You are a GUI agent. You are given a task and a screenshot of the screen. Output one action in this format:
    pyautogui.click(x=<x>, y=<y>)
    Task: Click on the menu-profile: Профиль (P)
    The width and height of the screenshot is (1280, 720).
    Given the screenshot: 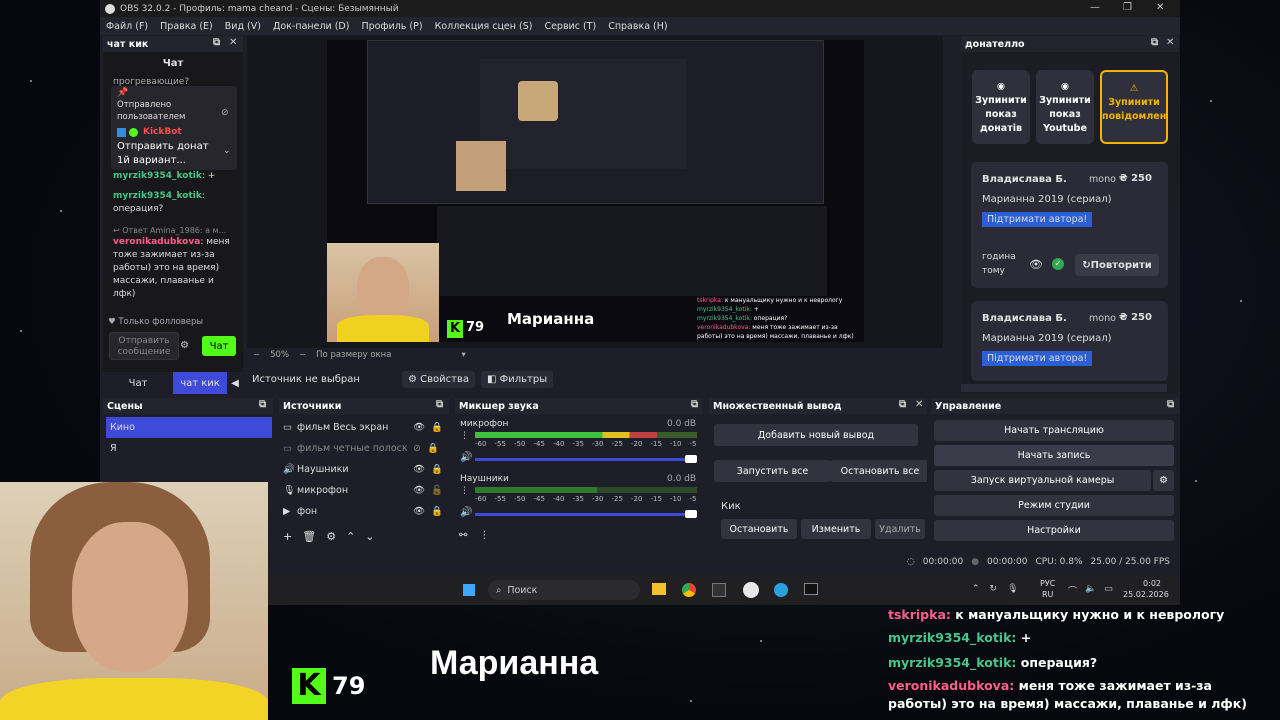 What is the action you would take?
    pyautogui.click(x=391, y=26)
    